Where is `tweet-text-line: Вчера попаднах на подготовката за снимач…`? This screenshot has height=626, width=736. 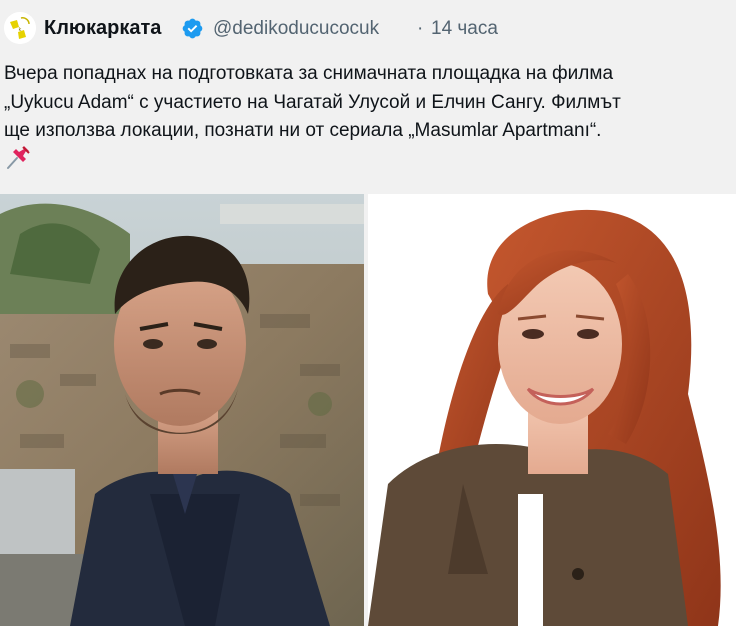 tweet-text-line: Вчера попаднах на подготовката за снимач… is located at coordinates (309, 73).